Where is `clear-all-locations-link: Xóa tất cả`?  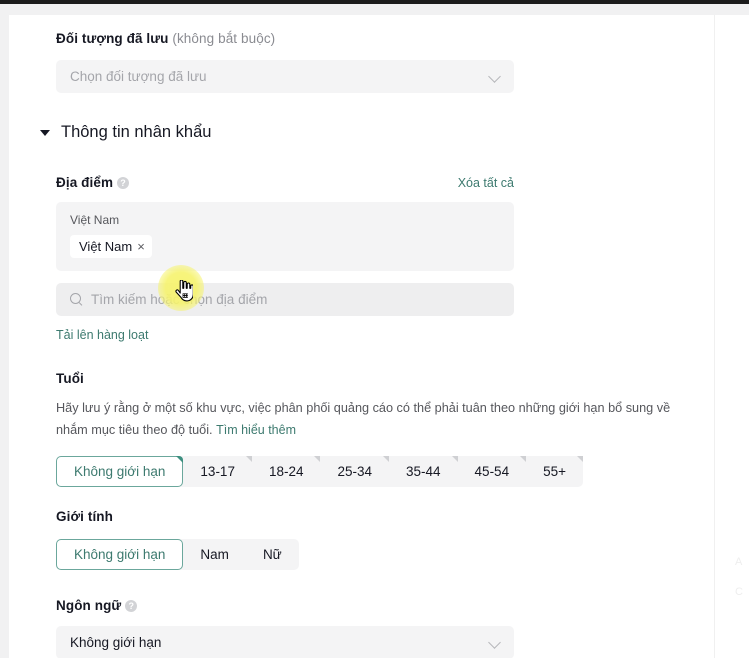 clear-all-locations-link: Xóa tất cả is located at coordinates (486, 183).